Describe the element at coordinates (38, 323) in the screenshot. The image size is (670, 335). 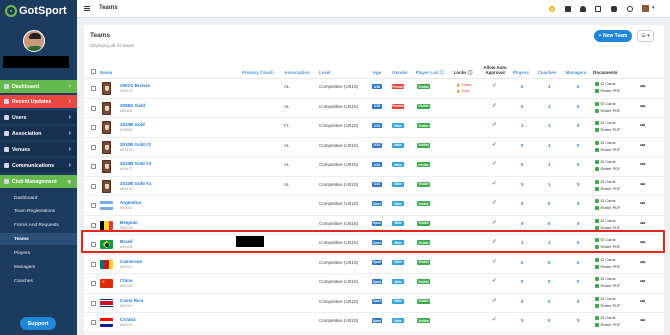
I see `support-button: Support` at that location.